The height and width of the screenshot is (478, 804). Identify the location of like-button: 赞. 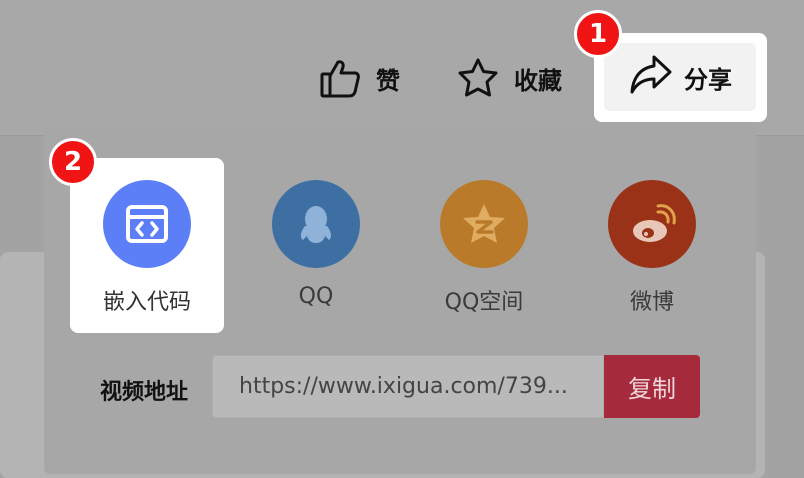
(359, 78).